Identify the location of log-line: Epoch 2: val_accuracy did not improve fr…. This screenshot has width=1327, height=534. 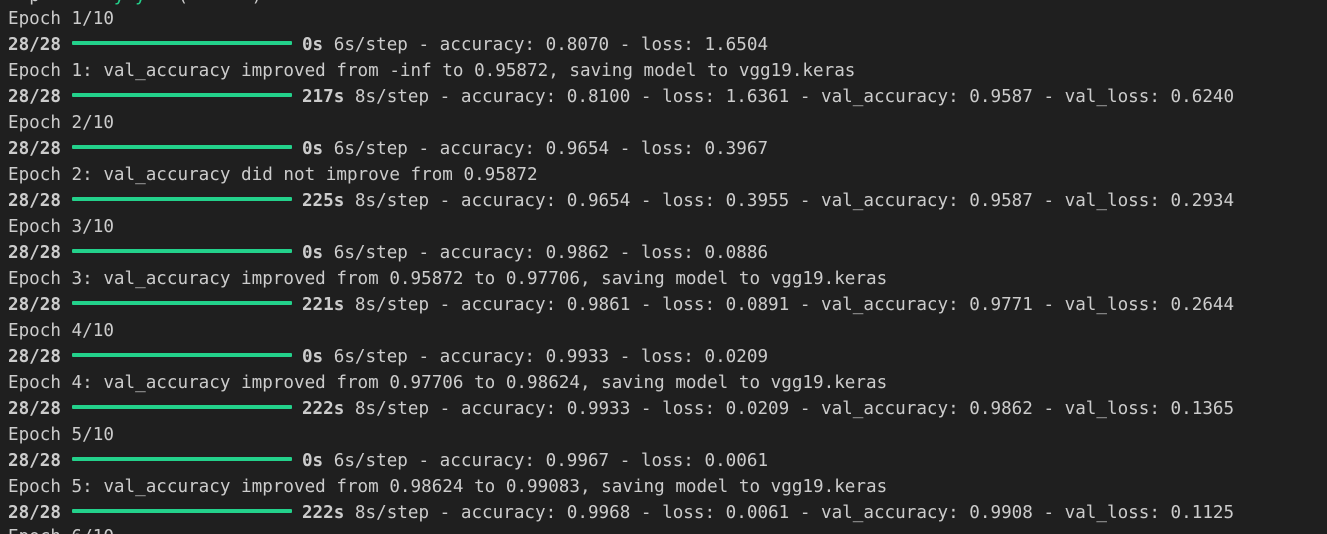
(273, 175).